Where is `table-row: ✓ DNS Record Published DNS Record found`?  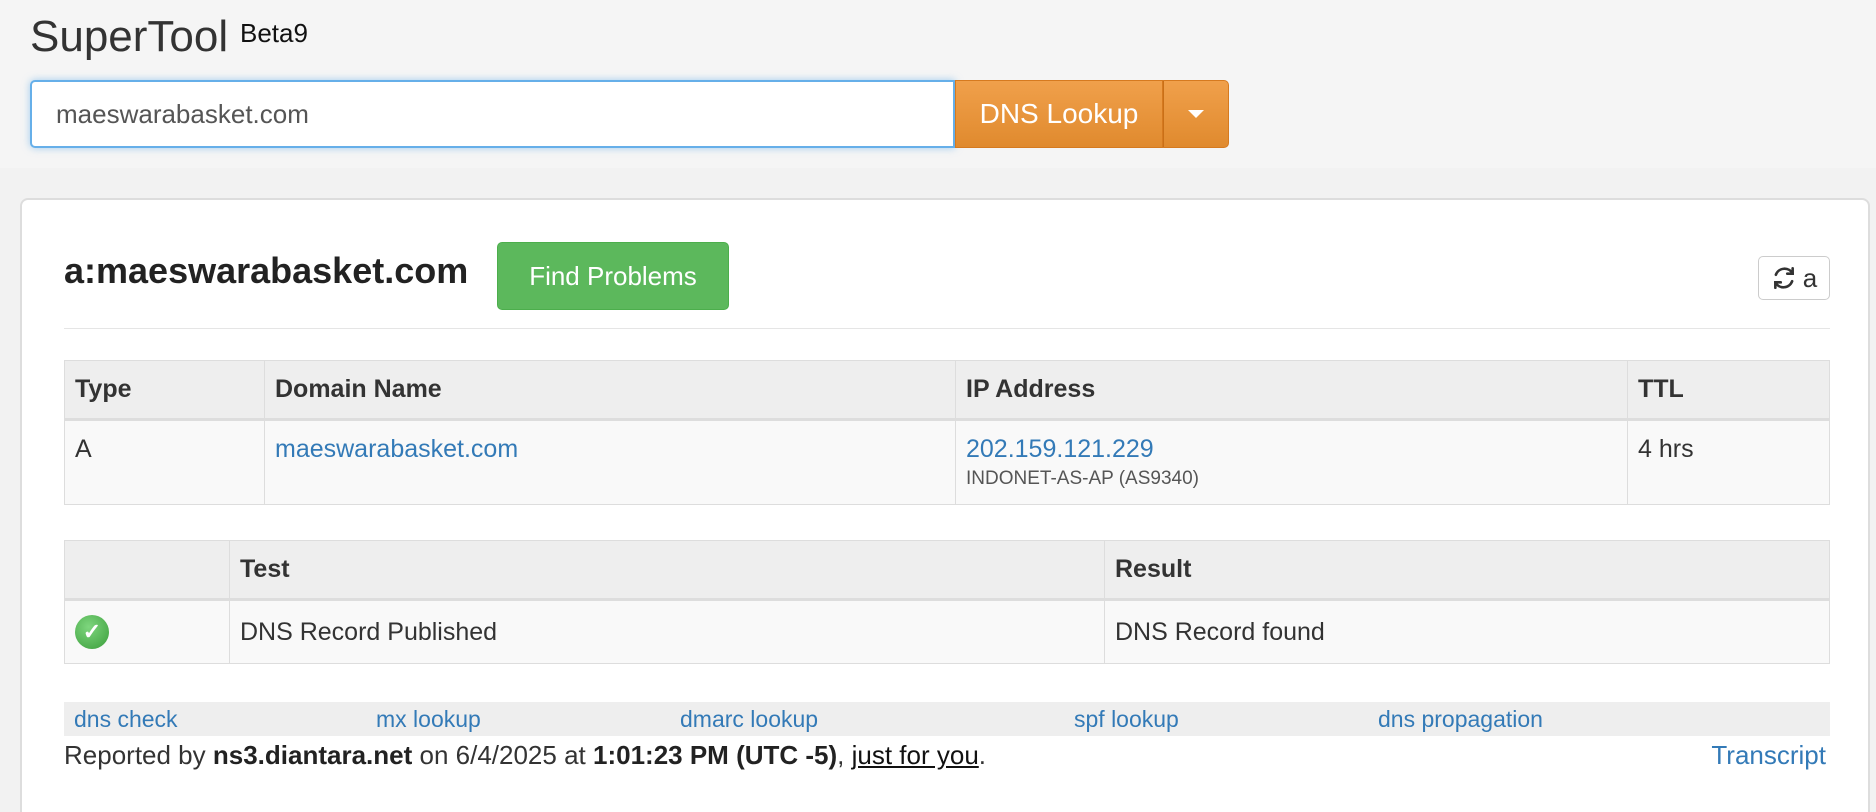 table-row: ✓ DNS Record Published DNS Record found is located at coordinates (947, 631).